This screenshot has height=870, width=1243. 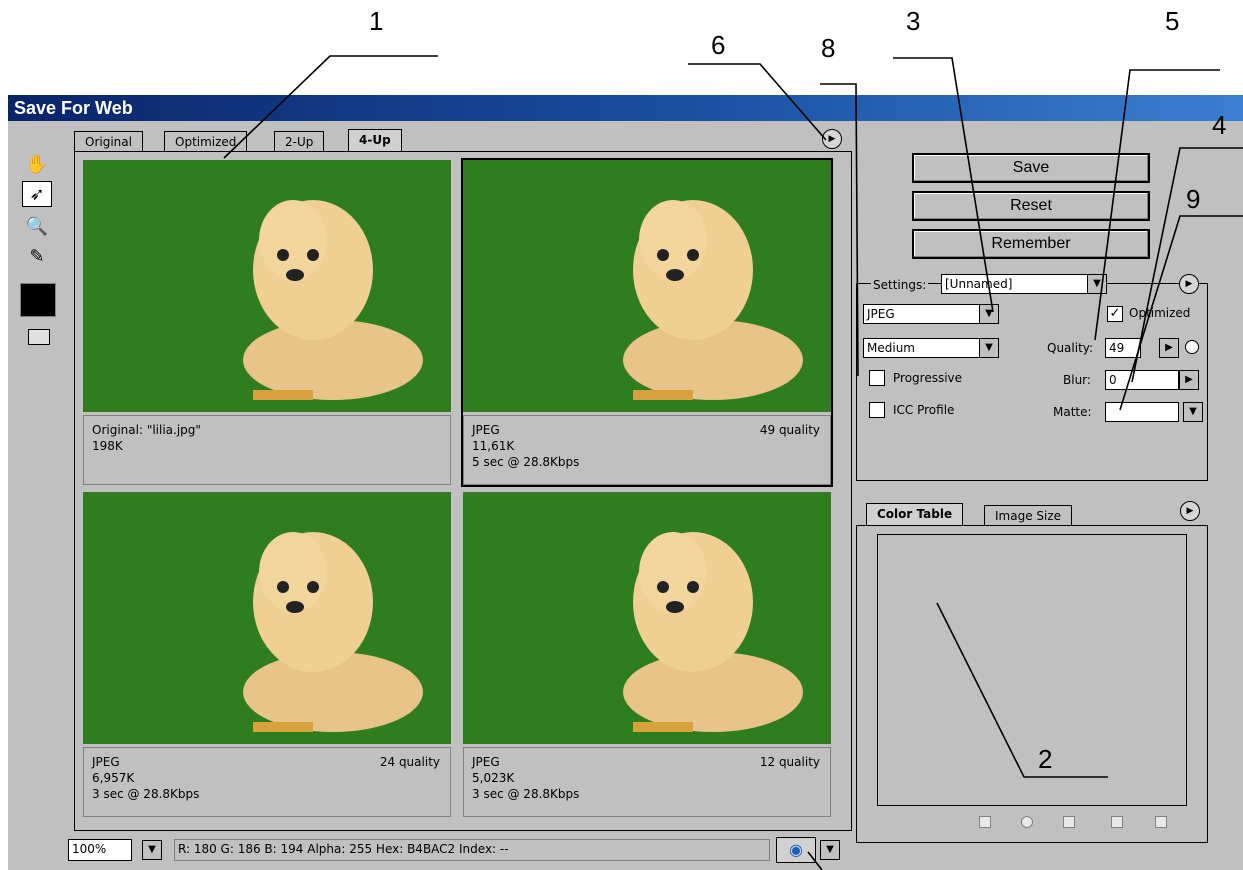 What do you see at coordinates (38, 300) in the screenshot?
I see `swatch-icon` at bounding box center [38, 300].